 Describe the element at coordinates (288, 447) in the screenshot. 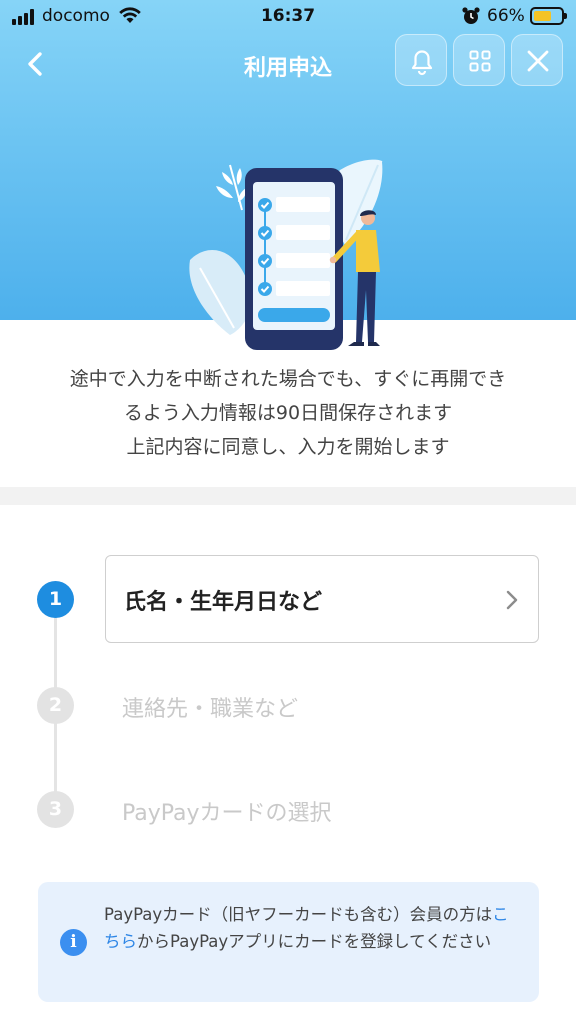

I see `notice-line: 上記内容に同意し、入力を開始します` at that location.